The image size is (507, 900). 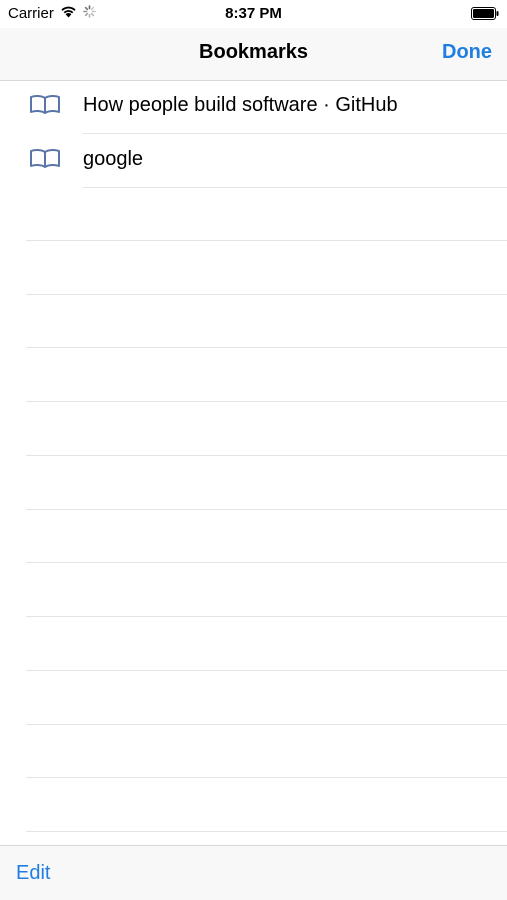 What do you see at coordinates (113, 159) in the screenshot?
I see `bookmark-title: google` at bounding box center [113, 159].